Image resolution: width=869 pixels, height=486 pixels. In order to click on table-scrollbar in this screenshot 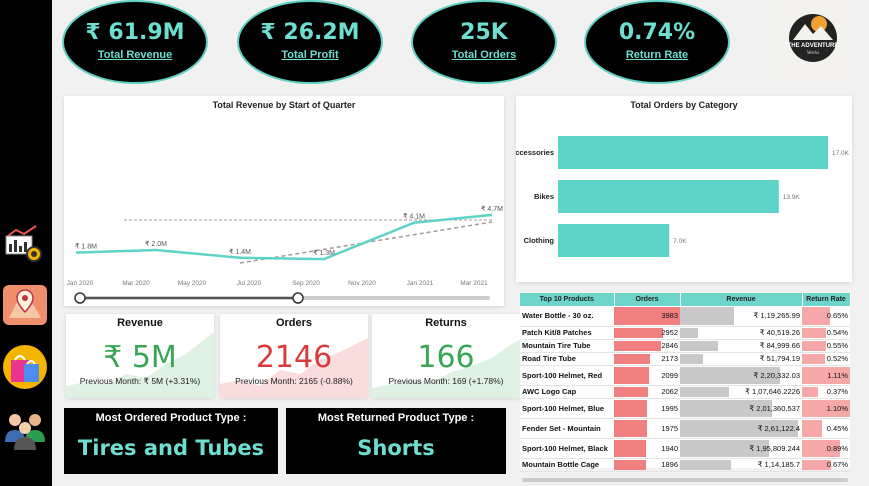, I will do `click(685, 480)`.